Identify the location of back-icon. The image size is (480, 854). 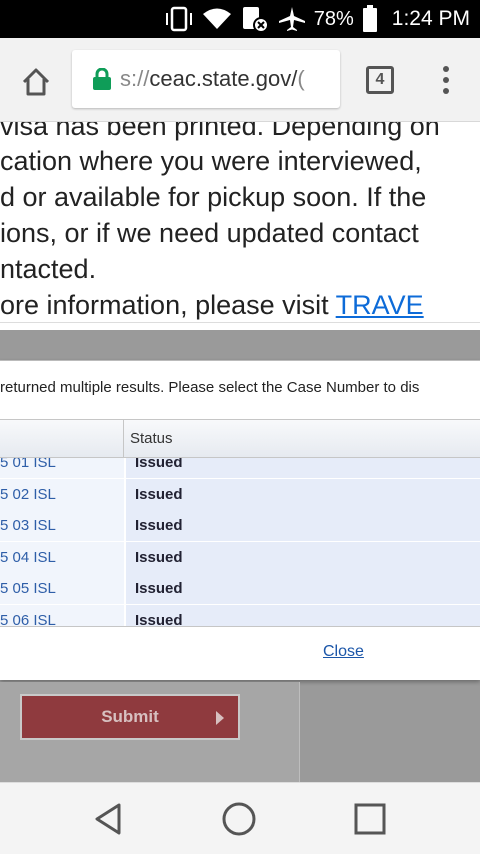
(108, 819).